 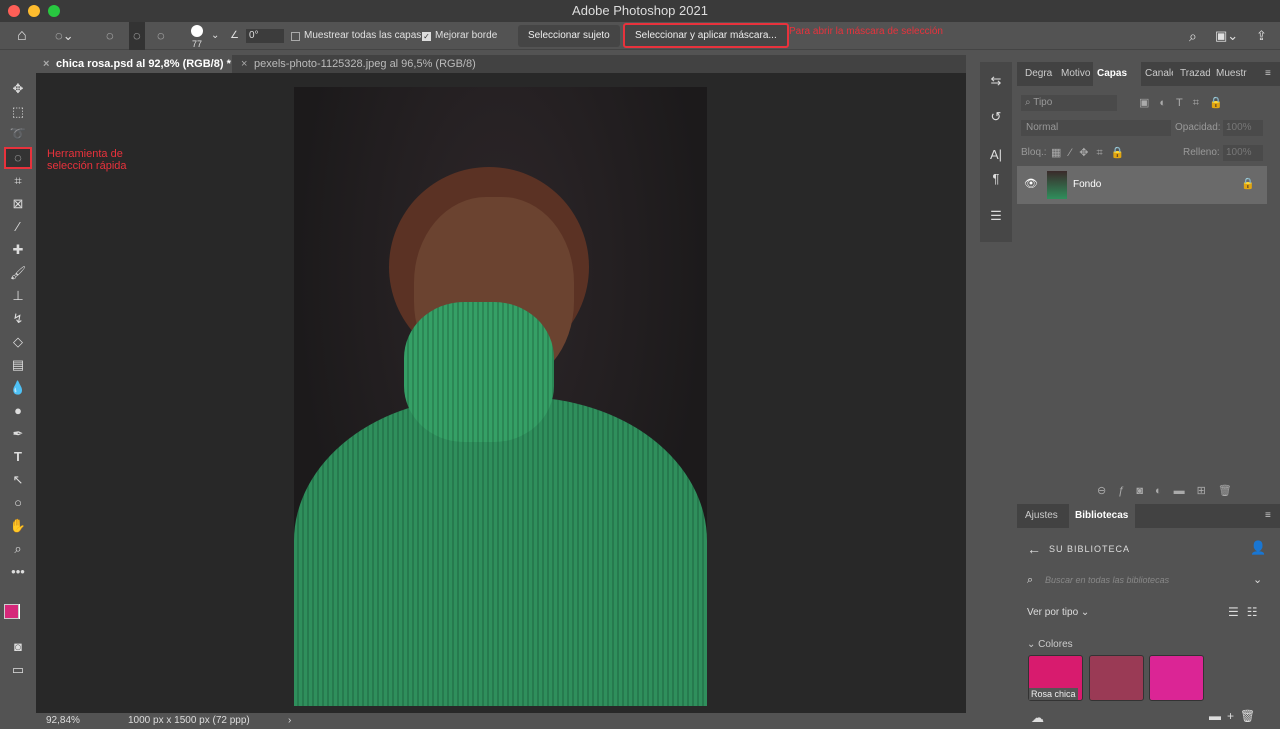 I want to click on eye-icon: 👁, so click(x=1031, y=183).